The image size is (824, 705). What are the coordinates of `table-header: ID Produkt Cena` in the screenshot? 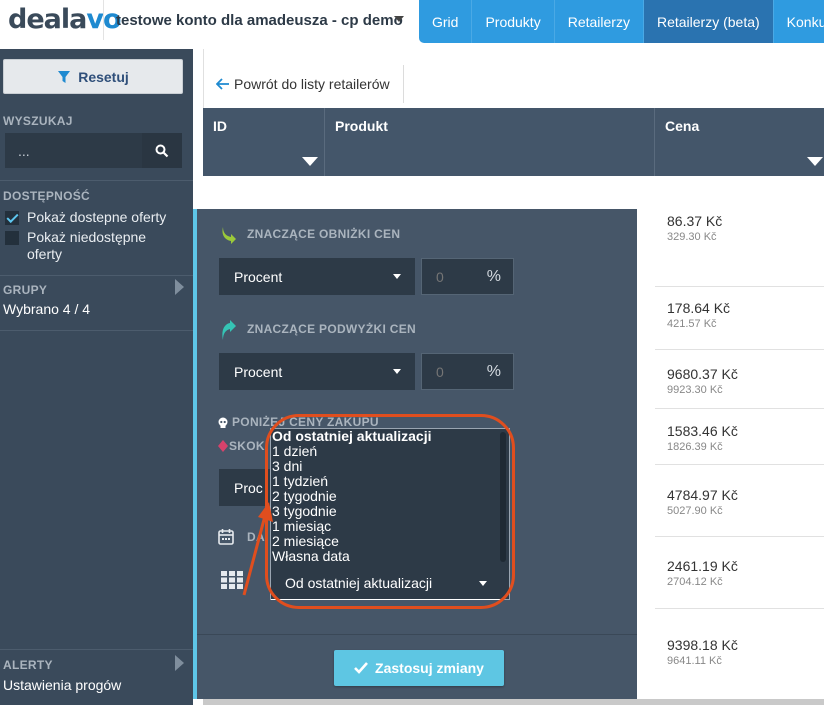 It's located at (513, 142).